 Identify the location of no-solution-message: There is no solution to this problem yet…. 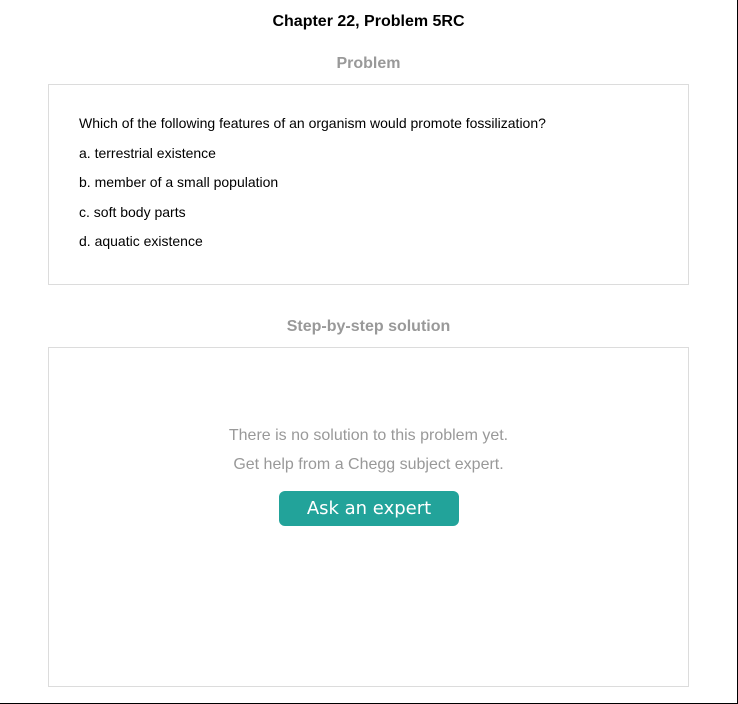
(368, 435).